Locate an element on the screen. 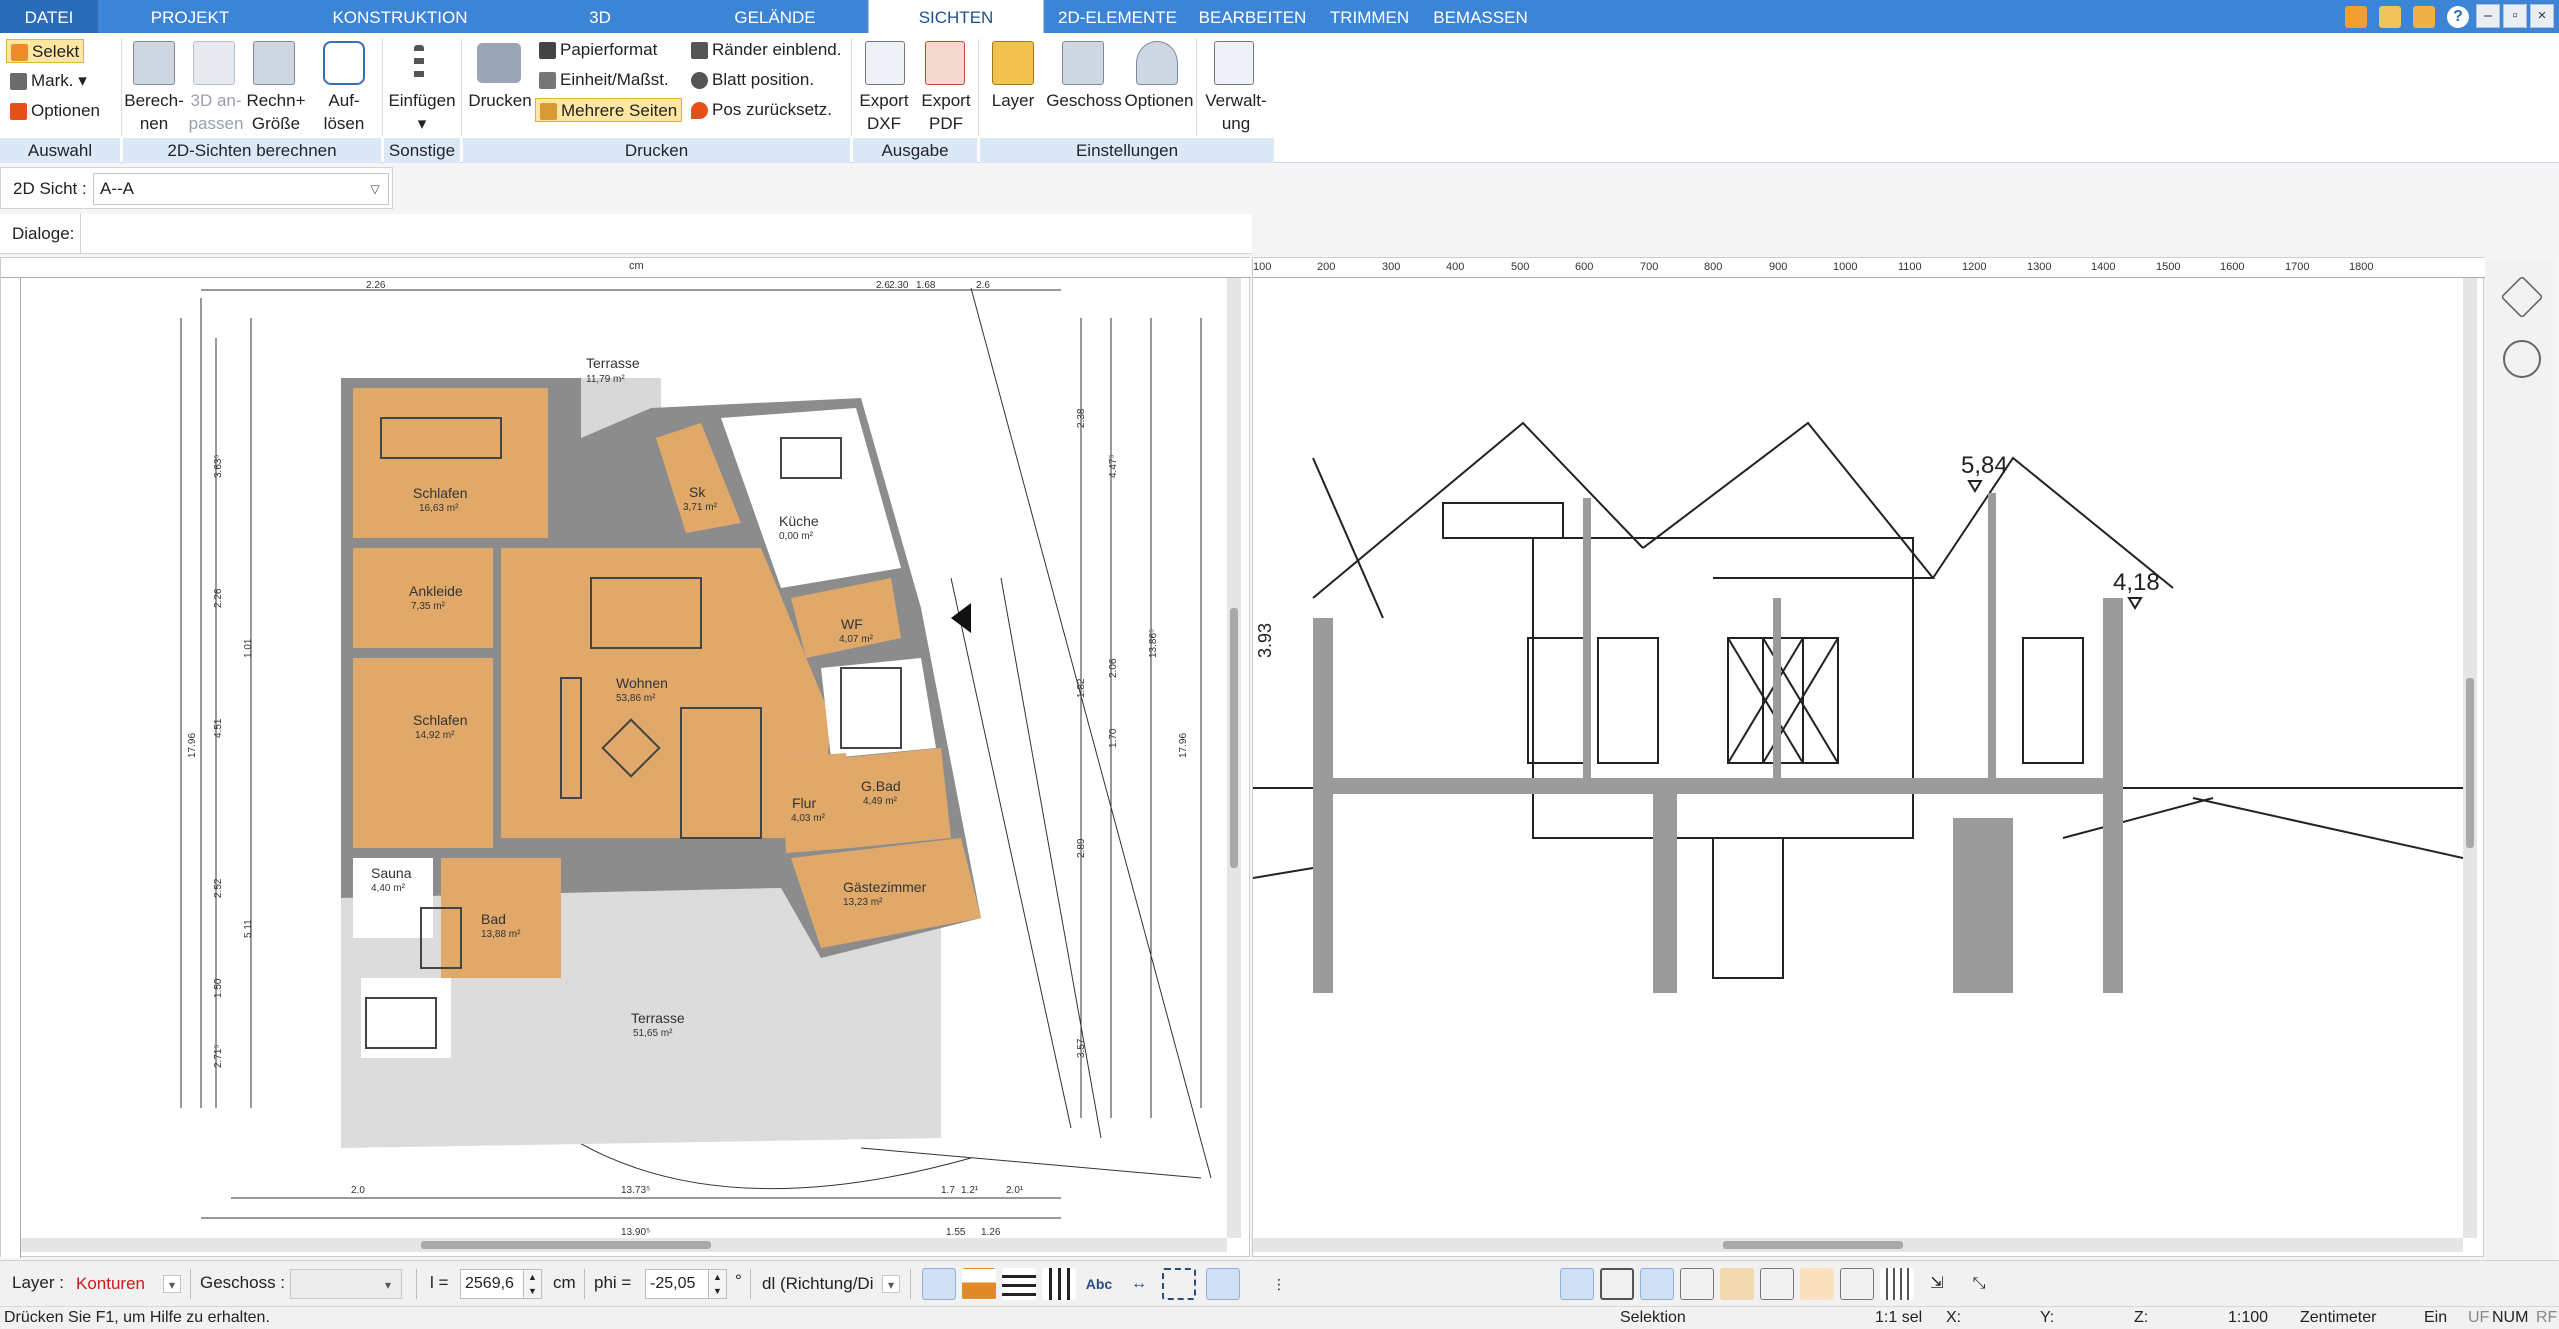 The image size is (2559, 1329). view-label: 2D Sicht : is located at coordinates (50, 188).